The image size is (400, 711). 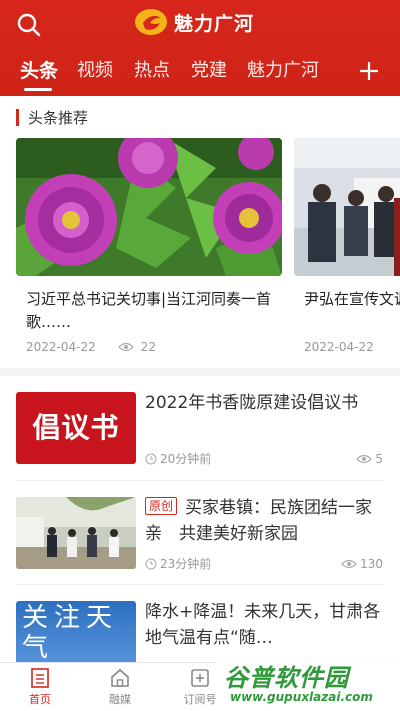 I want to click on view-count: 130, so click(x=371, y=563).